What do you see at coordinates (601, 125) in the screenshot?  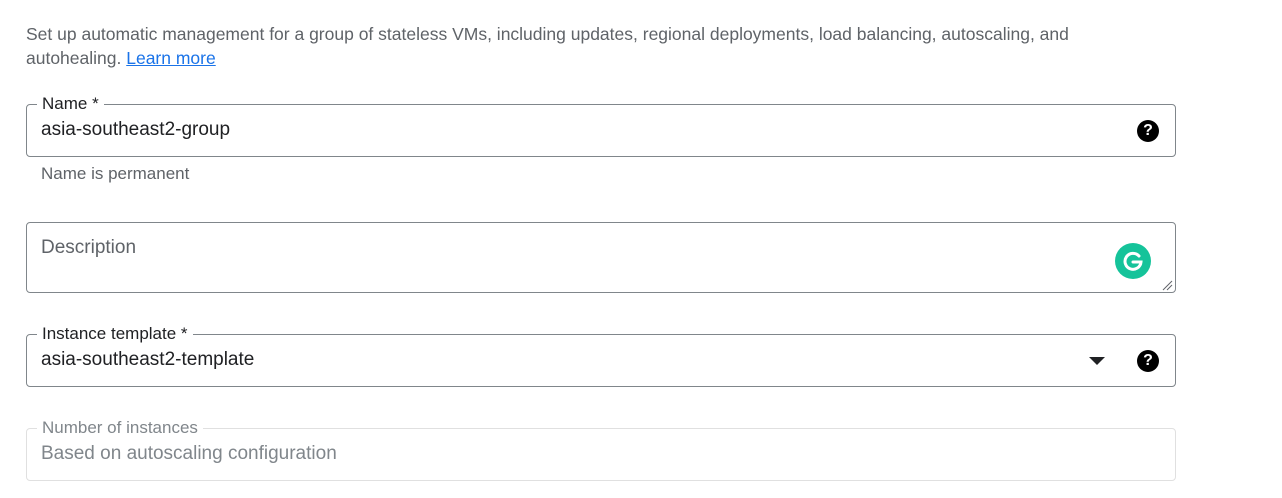 I see `name-field: Name * asia-southeast2-group ?` at bounding box center [601, 125].